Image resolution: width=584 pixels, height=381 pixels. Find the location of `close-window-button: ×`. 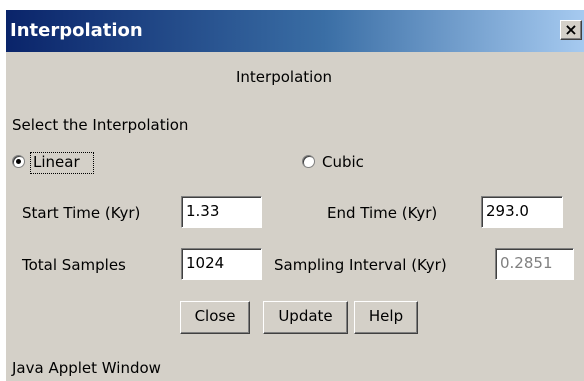

close-window-button: × is located at coordinates (571, 30).